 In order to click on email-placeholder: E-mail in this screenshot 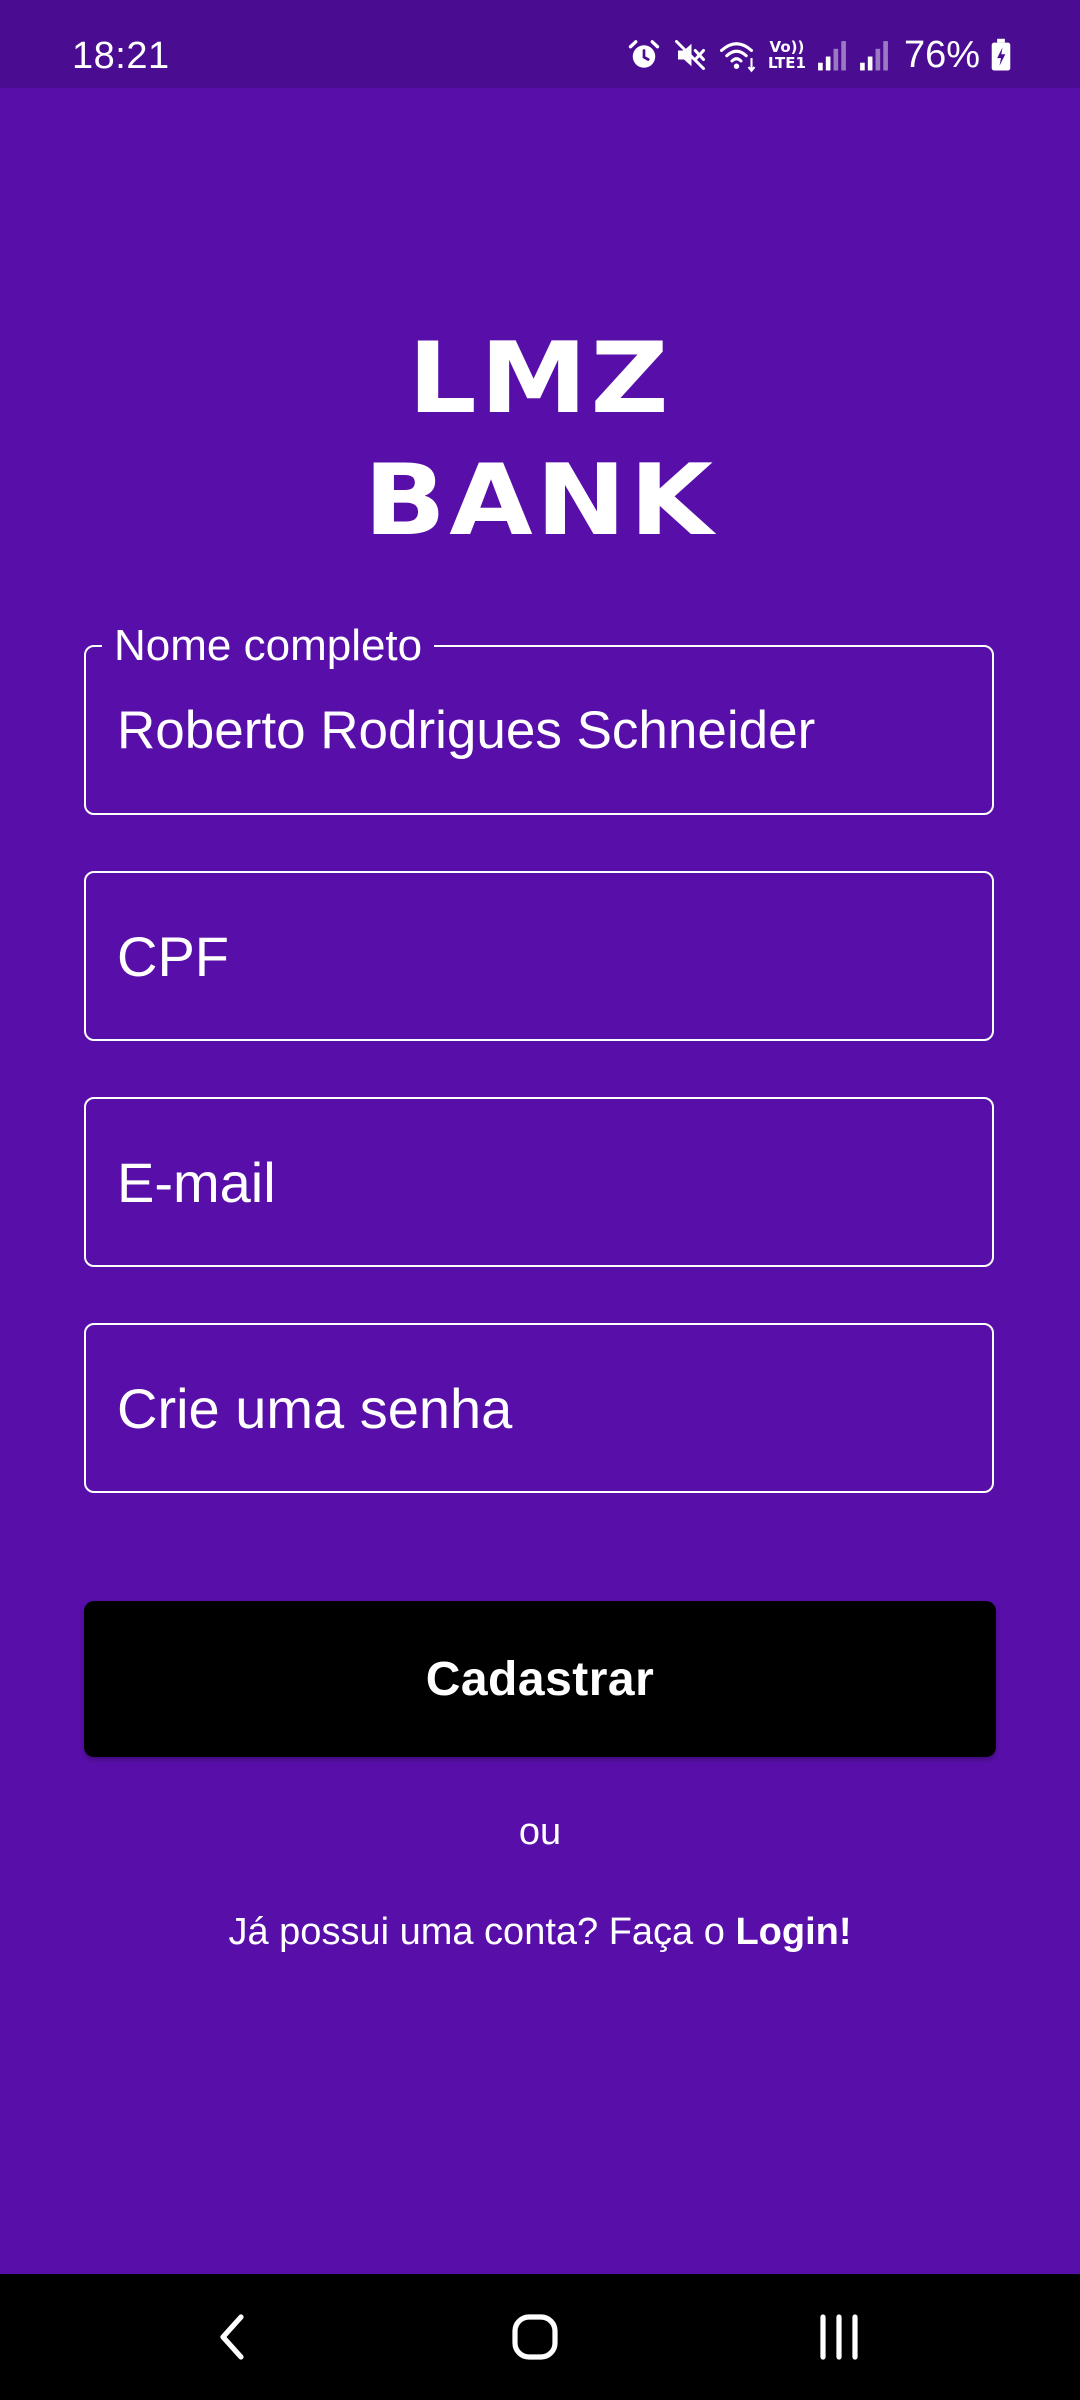, I will do `click(196, 1182)`.